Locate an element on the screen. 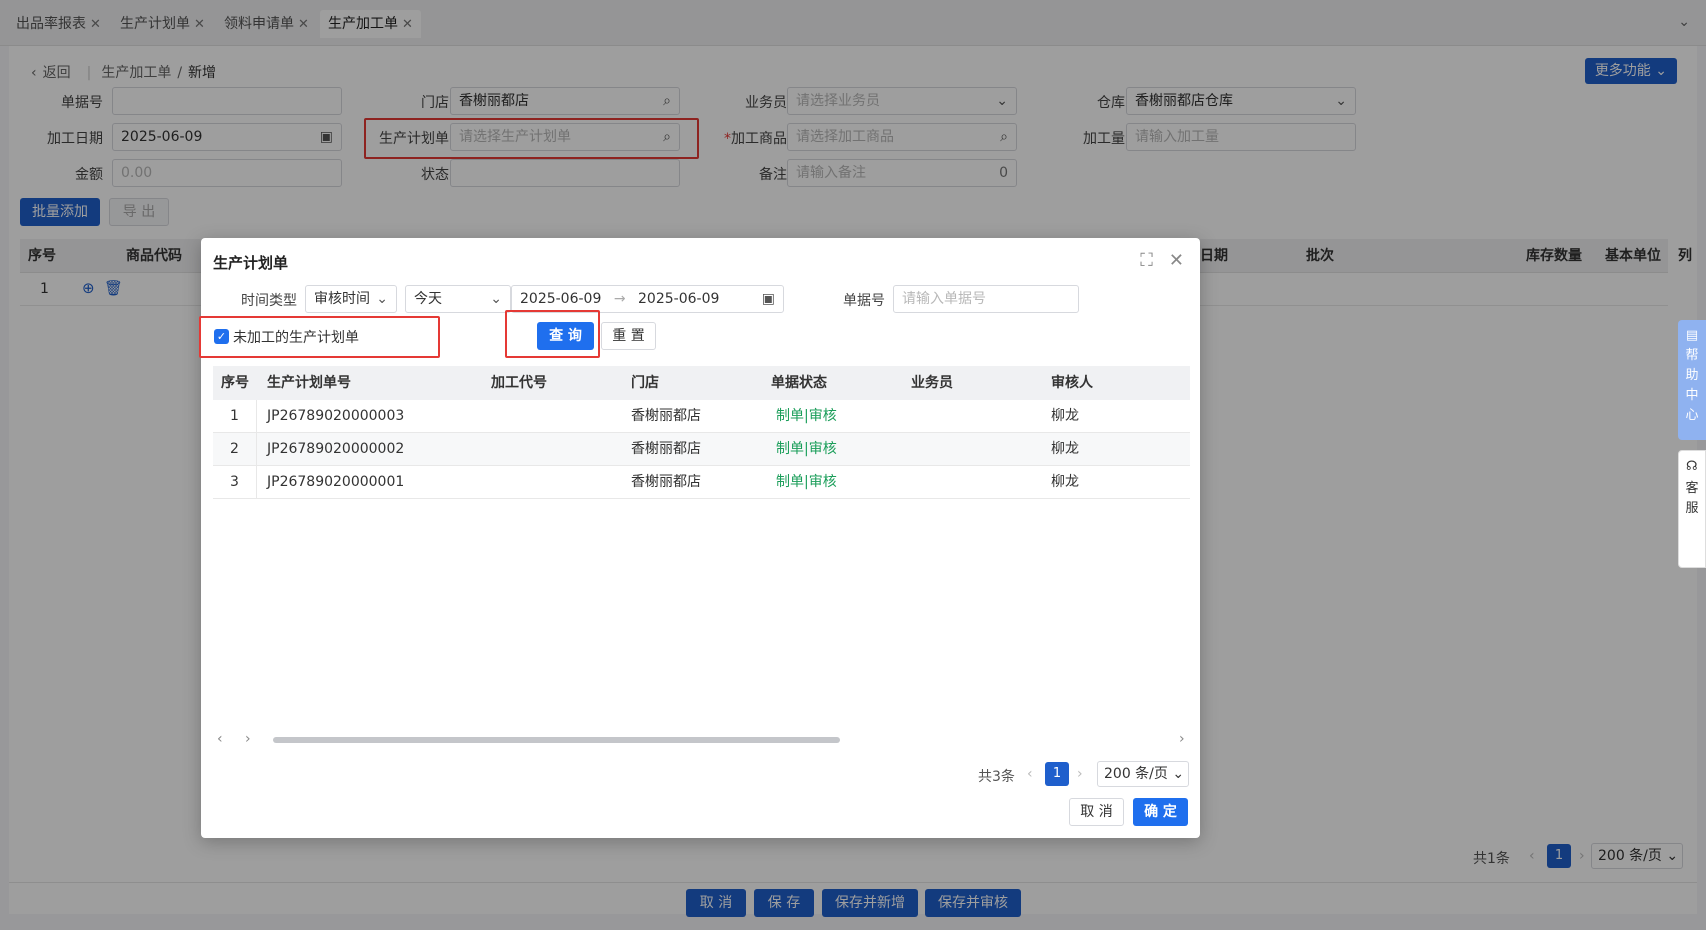  time-type-label: 时间类型 is located at coordinates (269, 301).